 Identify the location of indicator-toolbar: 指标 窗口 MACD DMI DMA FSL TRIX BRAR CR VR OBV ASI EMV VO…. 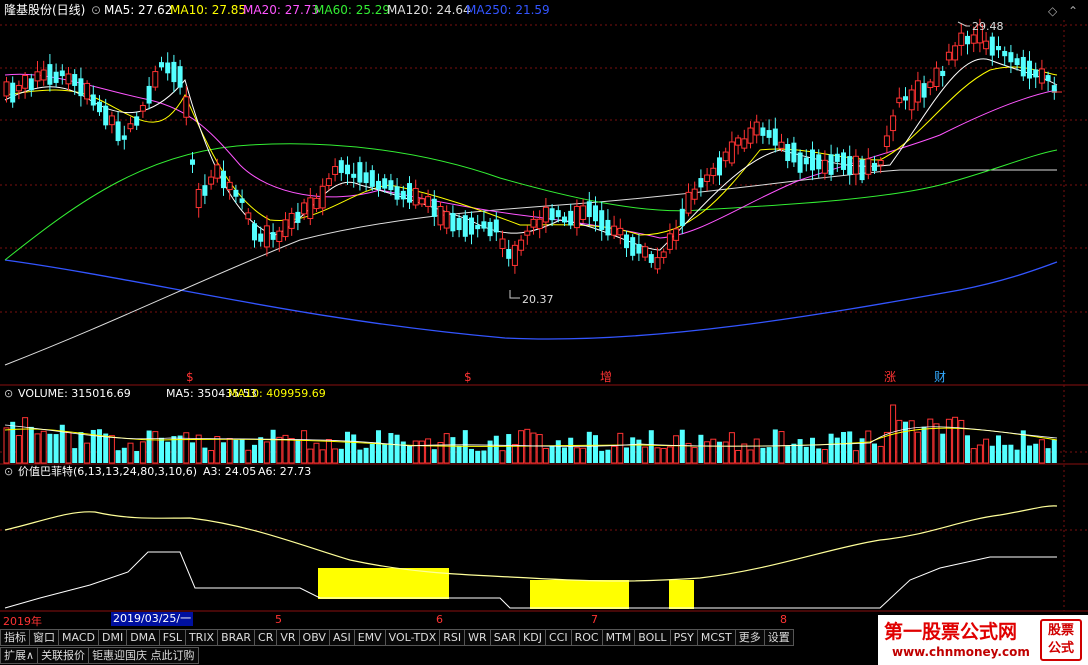
(397, 637).